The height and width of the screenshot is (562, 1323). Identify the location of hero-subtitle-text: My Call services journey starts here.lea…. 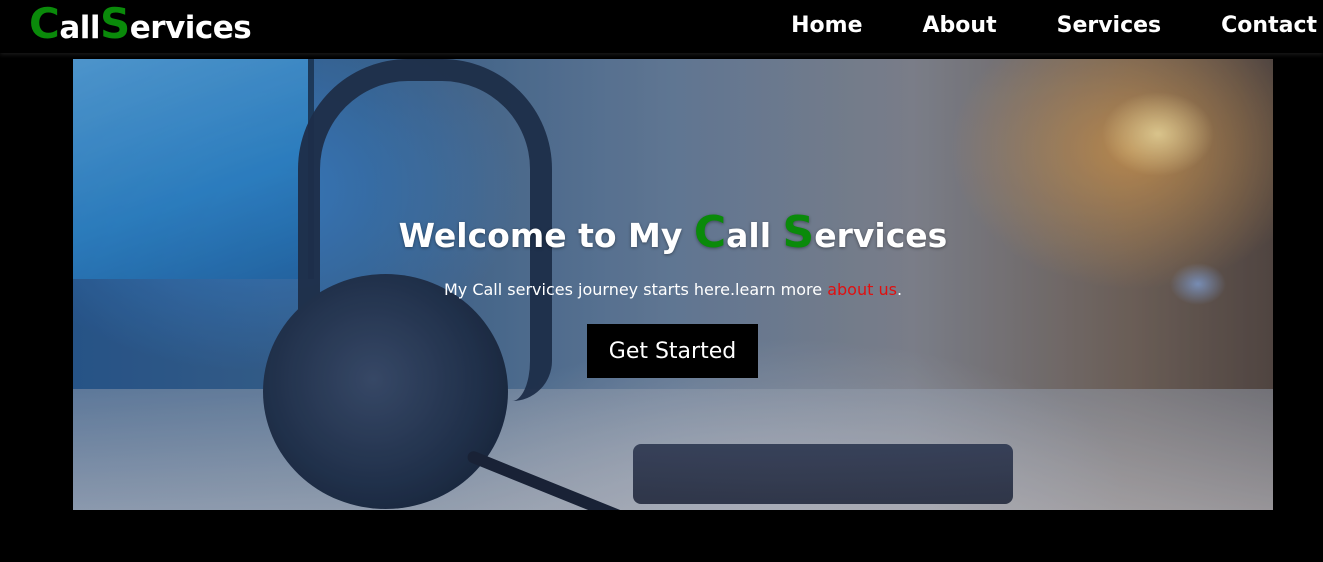
(635, 289).